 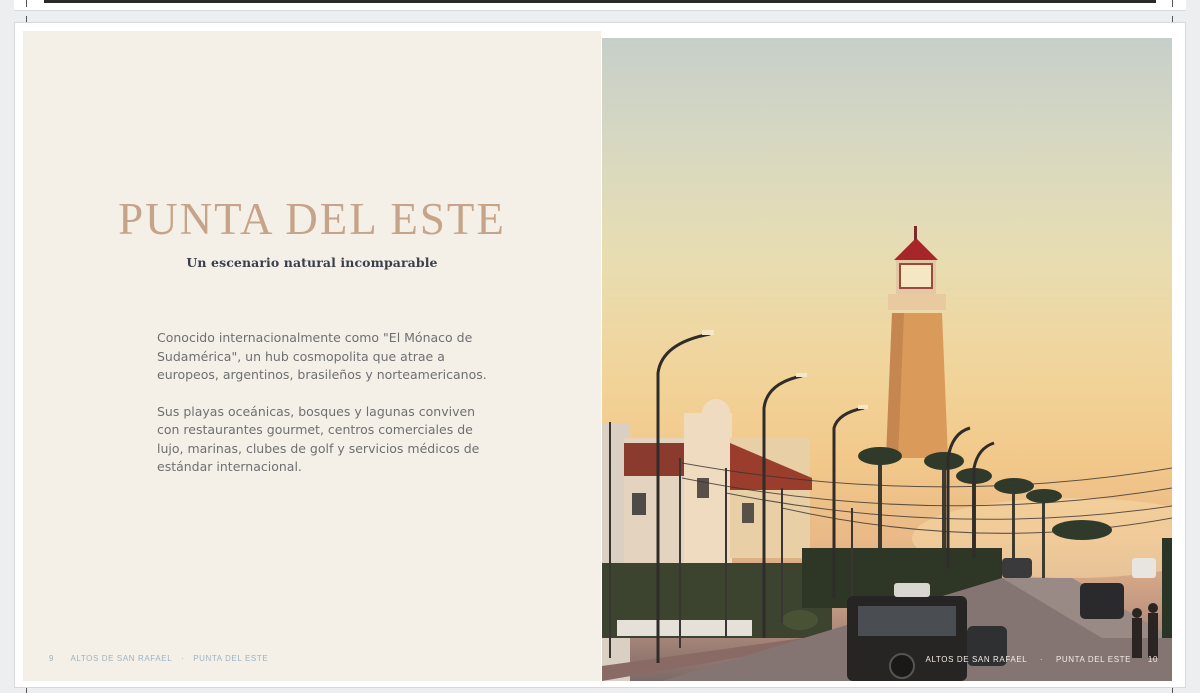 I want to click on previous-page-strip, so click(x=600, y=5).